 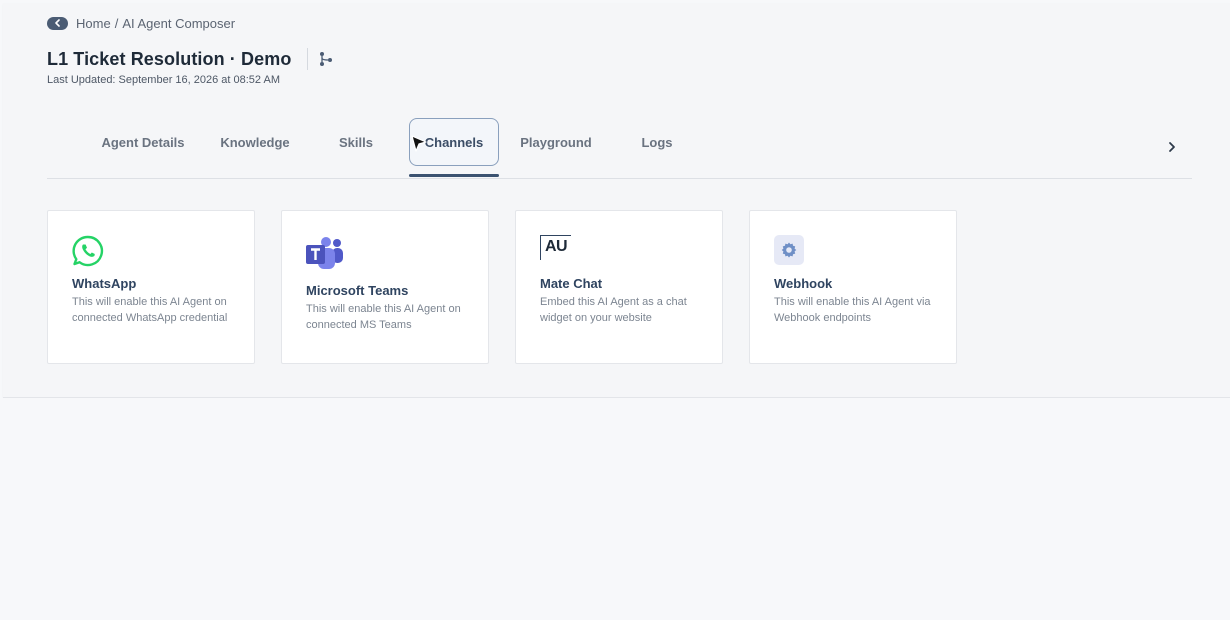 I want to click on page-title: L1 Ticket Resolution · Demo, so click(x=169, y=58).